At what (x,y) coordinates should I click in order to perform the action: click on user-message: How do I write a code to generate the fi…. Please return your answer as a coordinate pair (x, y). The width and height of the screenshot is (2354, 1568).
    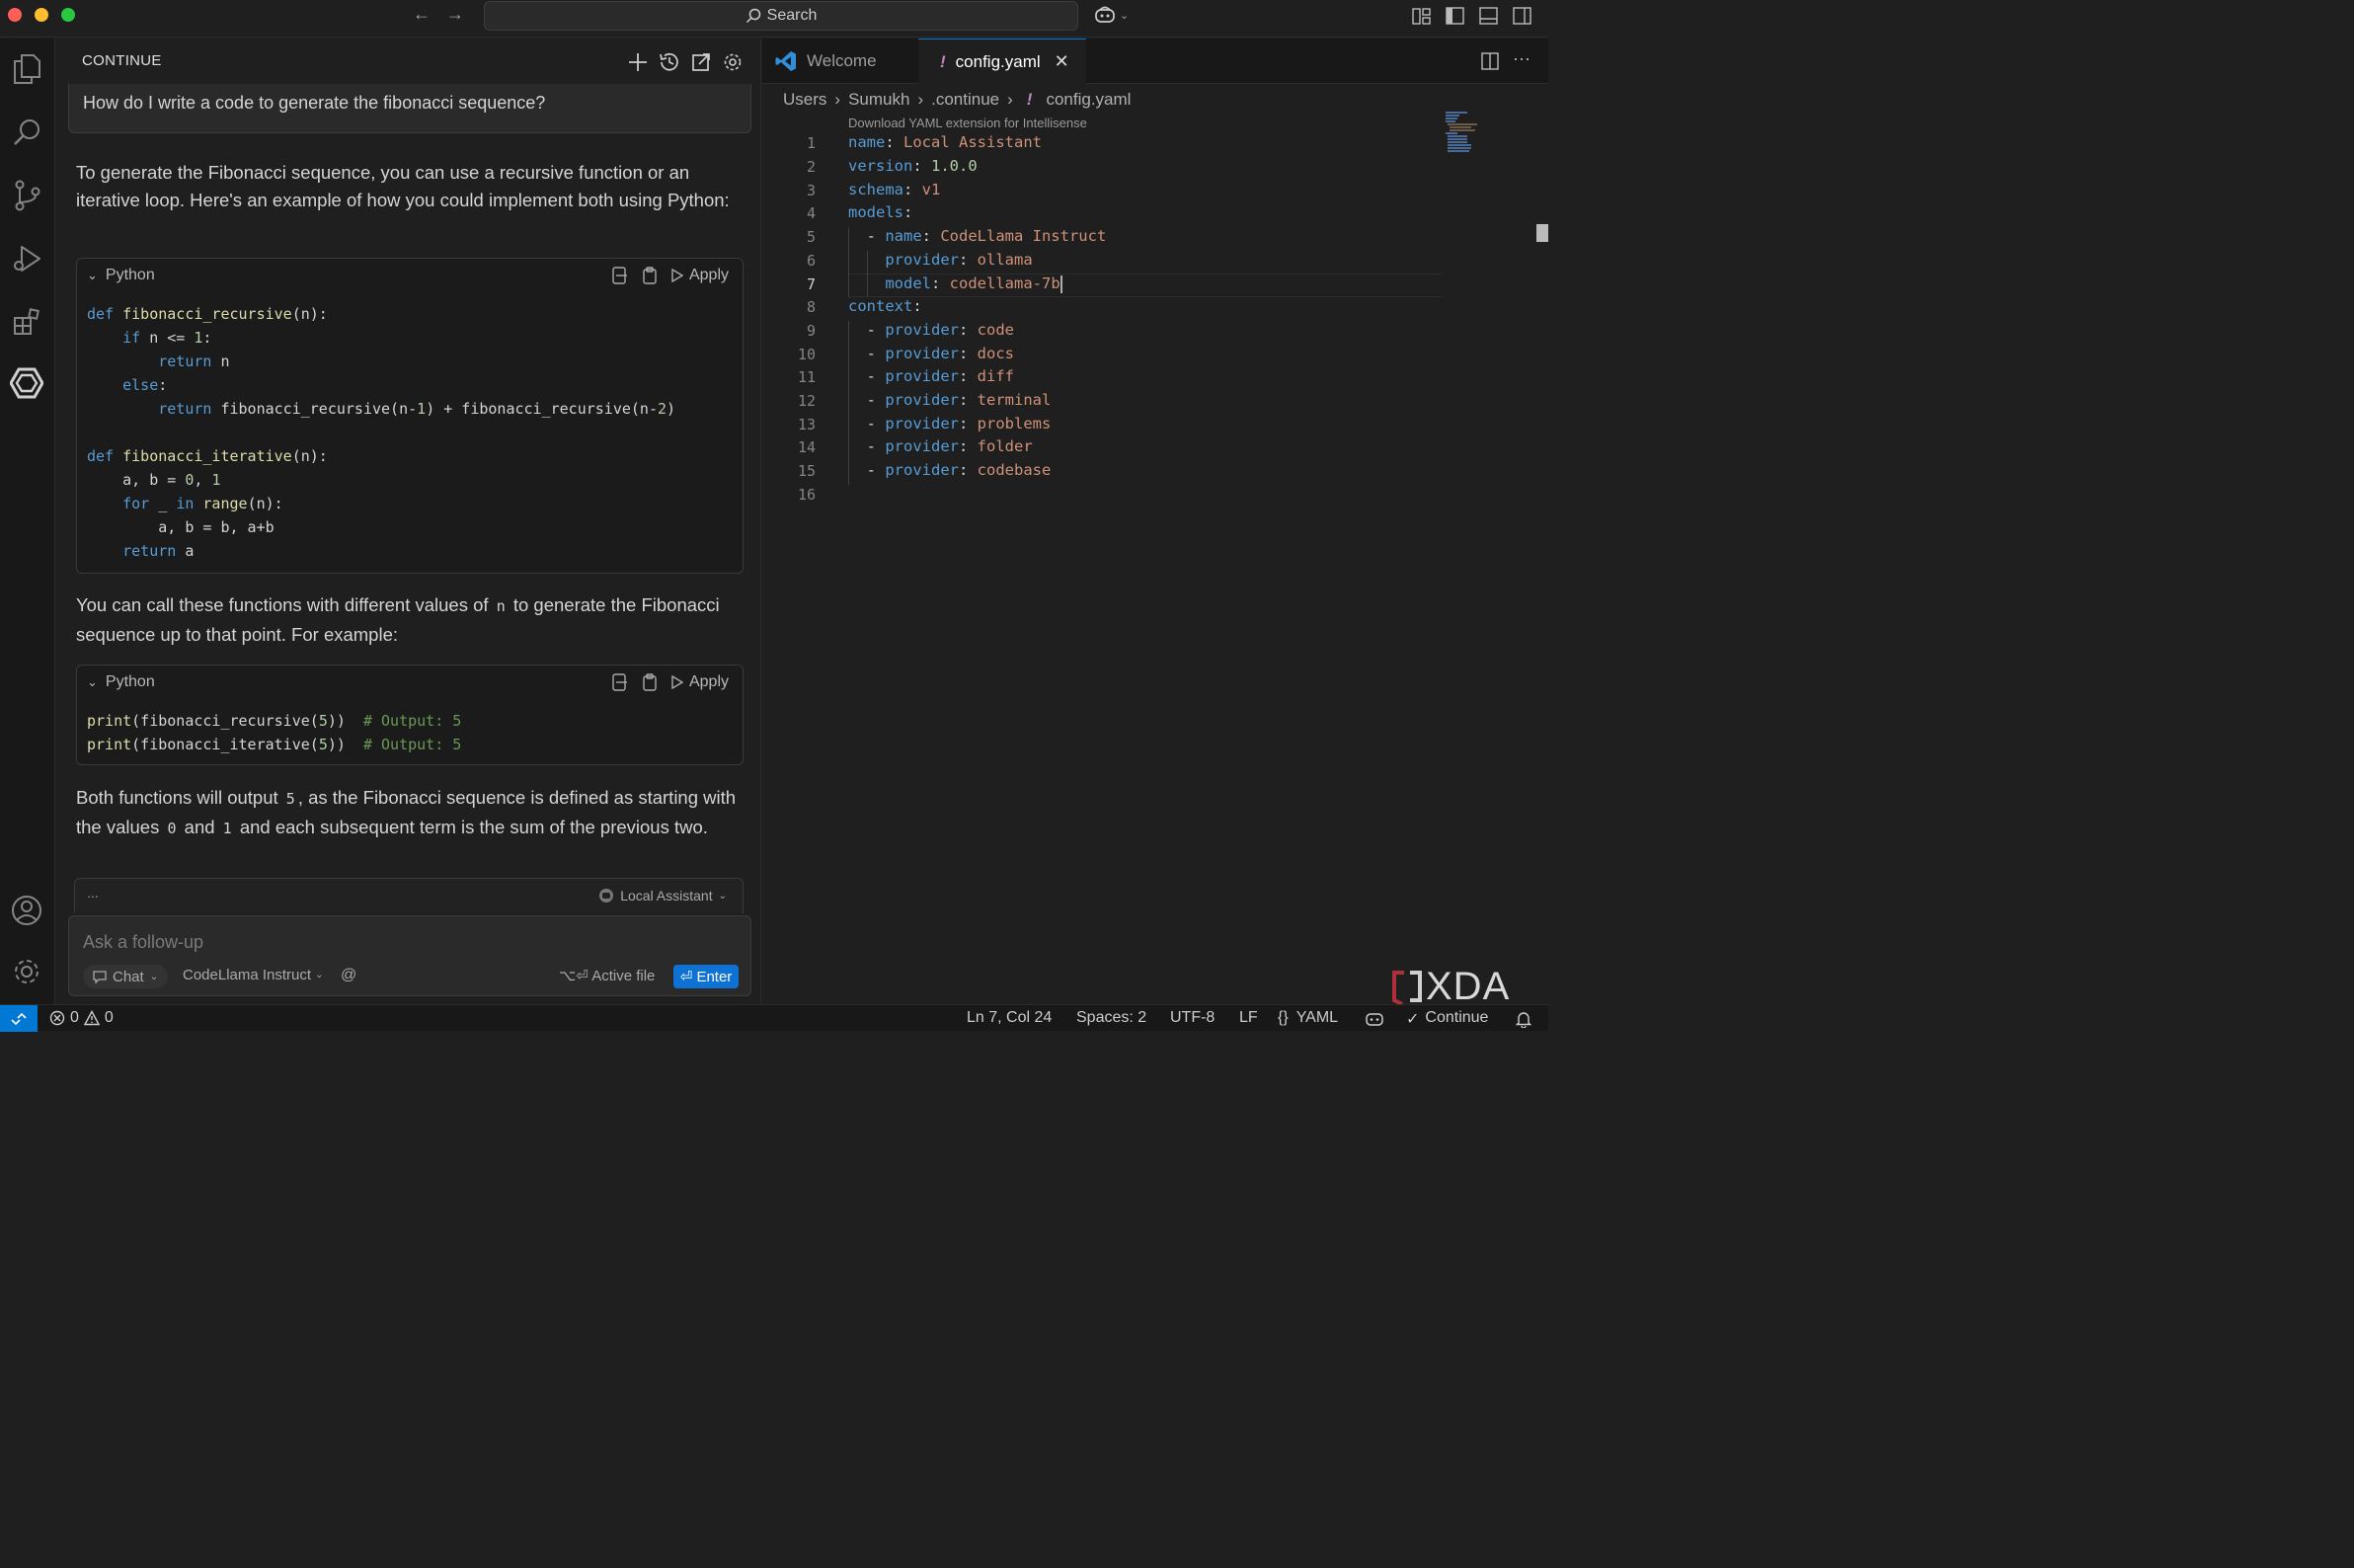
    Looking at the image, I should click on (409, 108).